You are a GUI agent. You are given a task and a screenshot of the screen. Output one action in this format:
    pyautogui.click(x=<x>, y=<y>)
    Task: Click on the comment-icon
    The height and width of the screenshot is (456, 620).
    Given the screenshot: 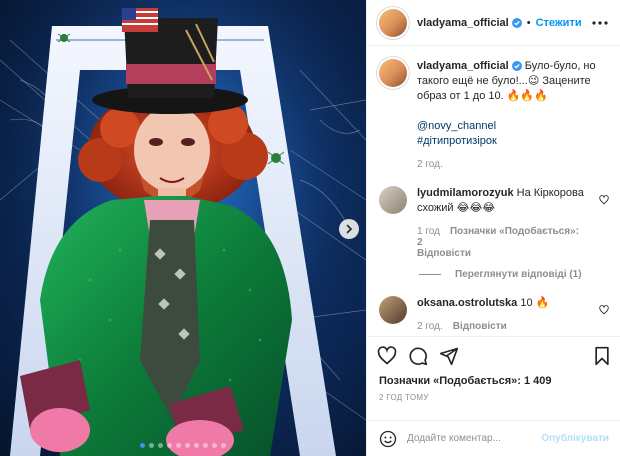 What is the action you would take?
    pyautogui.click(x=418, y=356)
    